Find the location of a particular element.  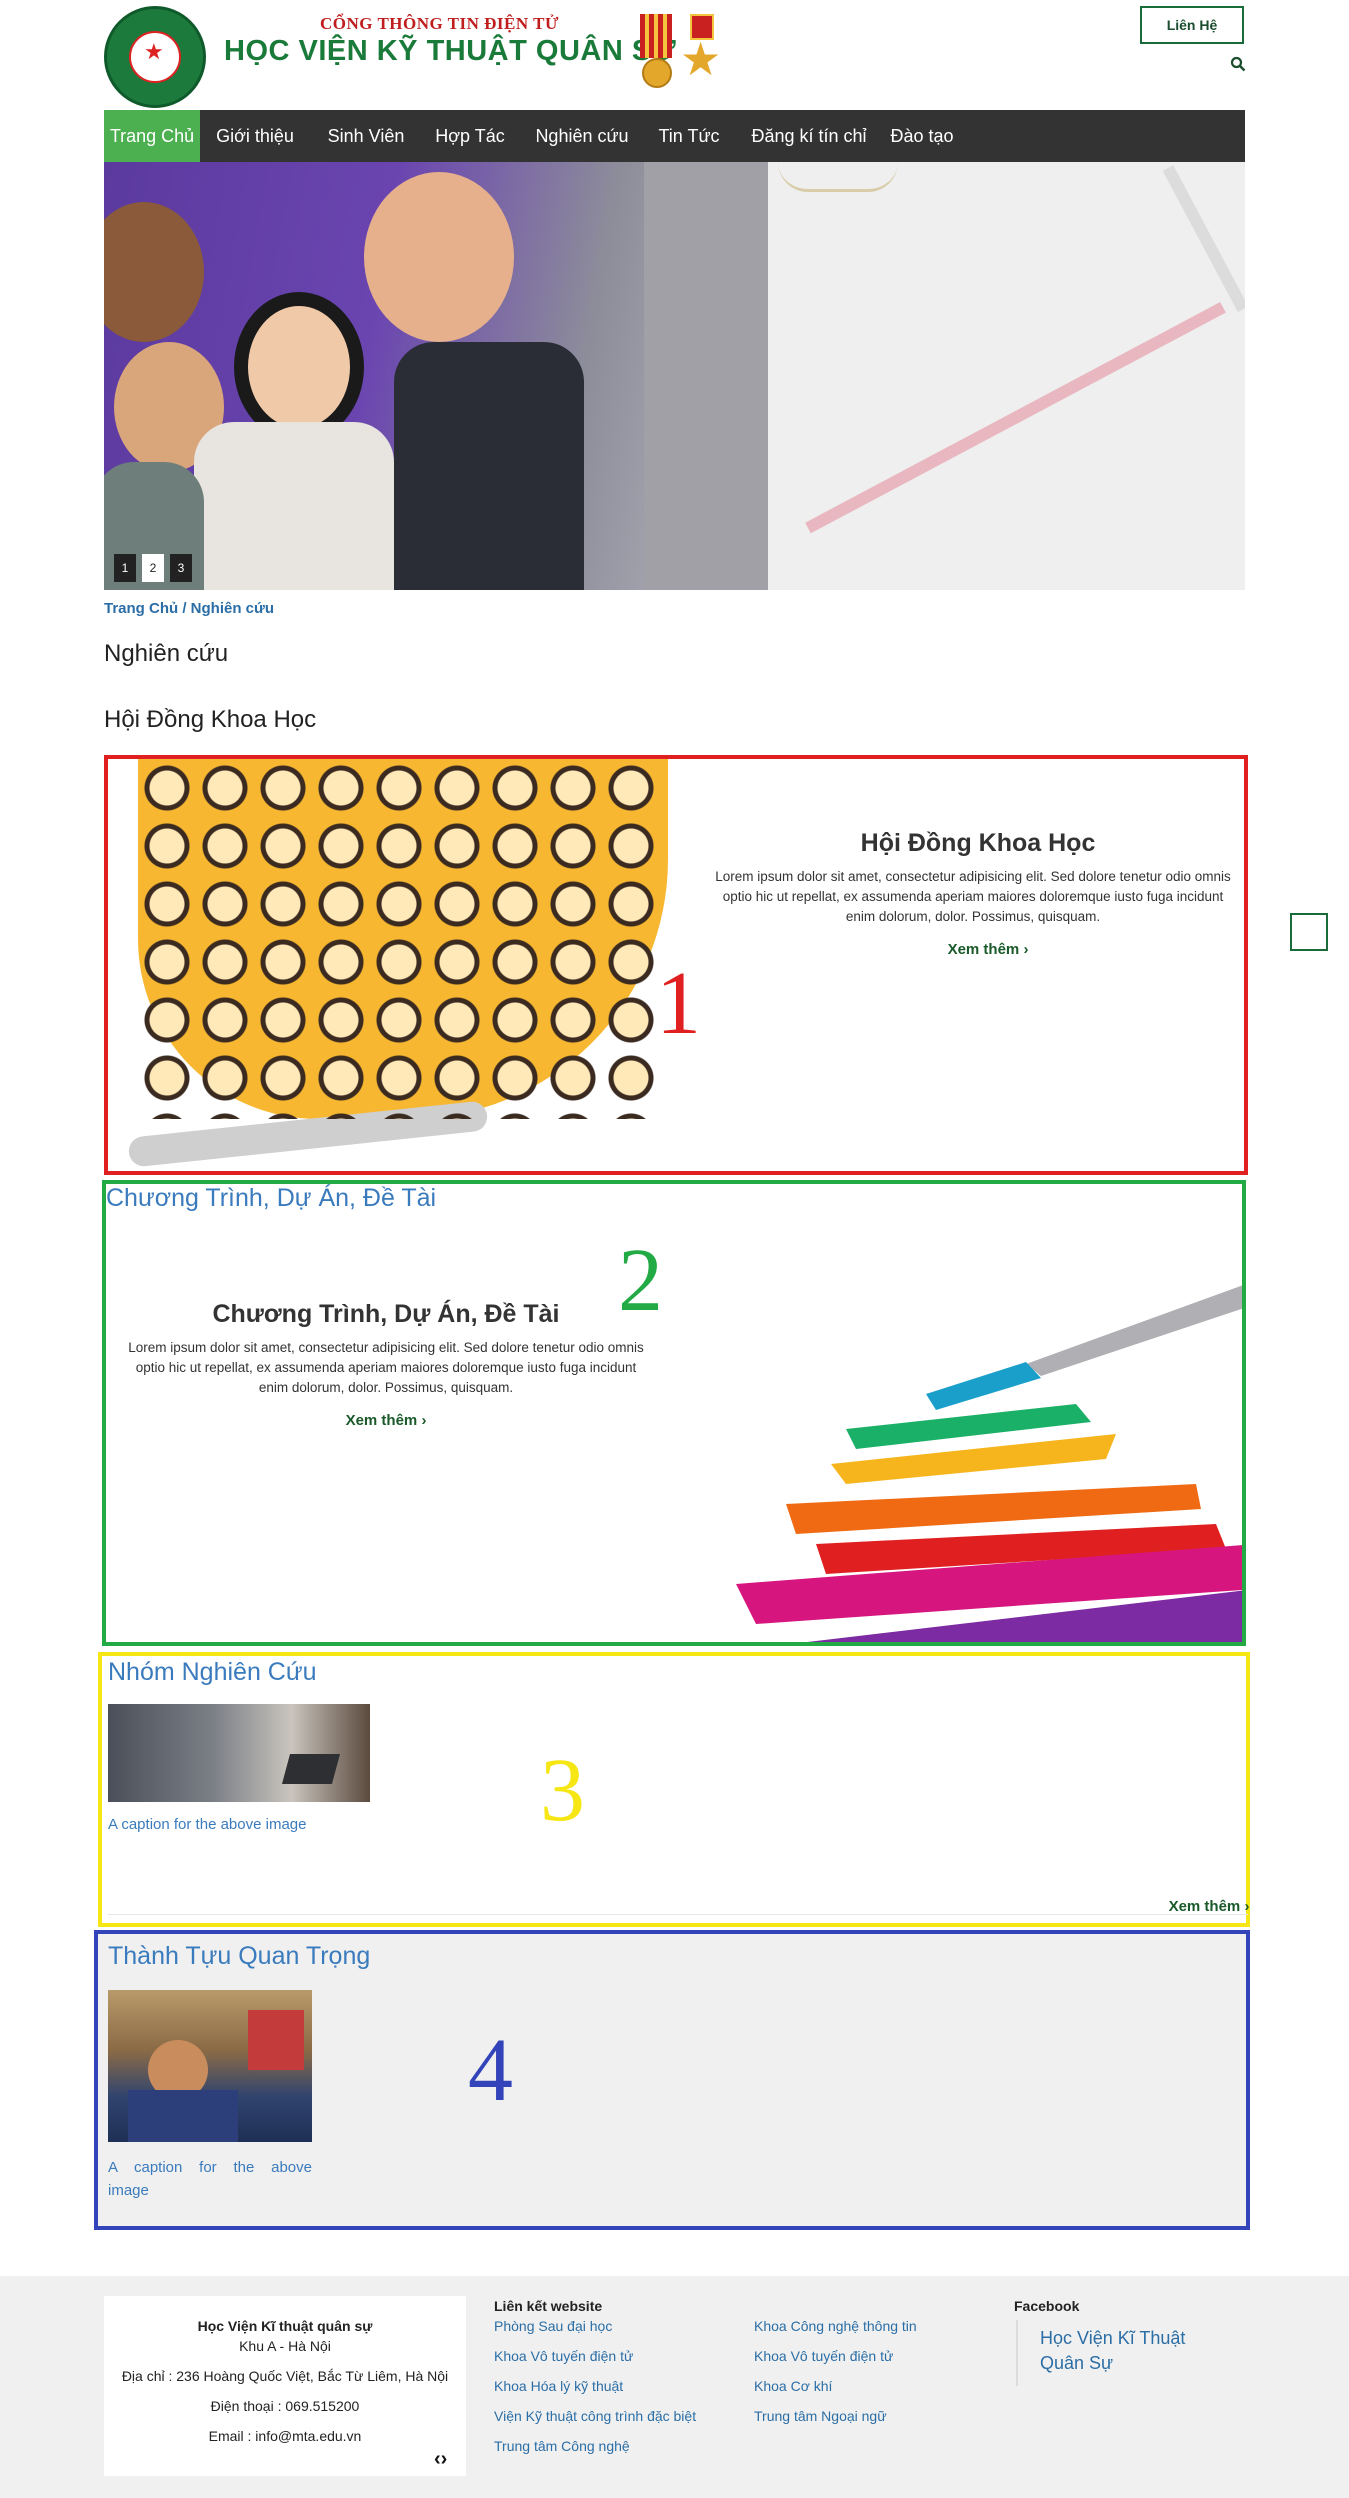

footer-link: Khoa Hóa lý kỹ thuật is located at coordinates (558, 2386).